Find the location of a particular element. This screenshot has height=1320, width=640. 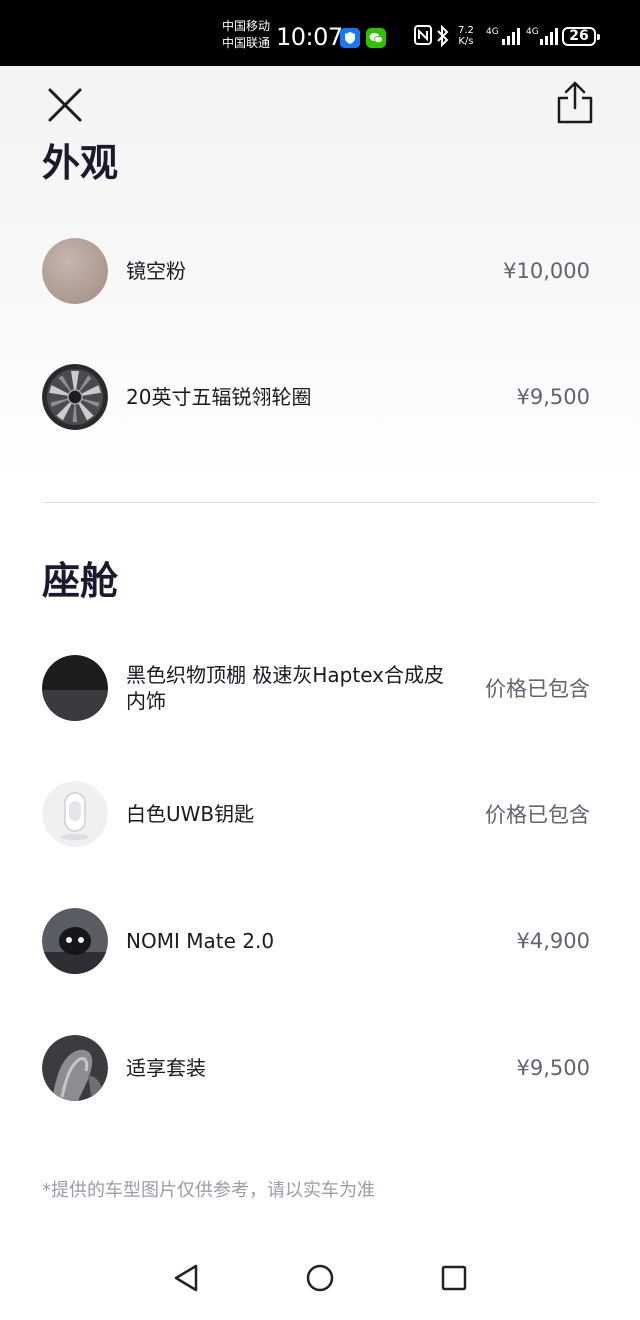

net-speed-value: 7.2 is located at coordinates (466, 30).